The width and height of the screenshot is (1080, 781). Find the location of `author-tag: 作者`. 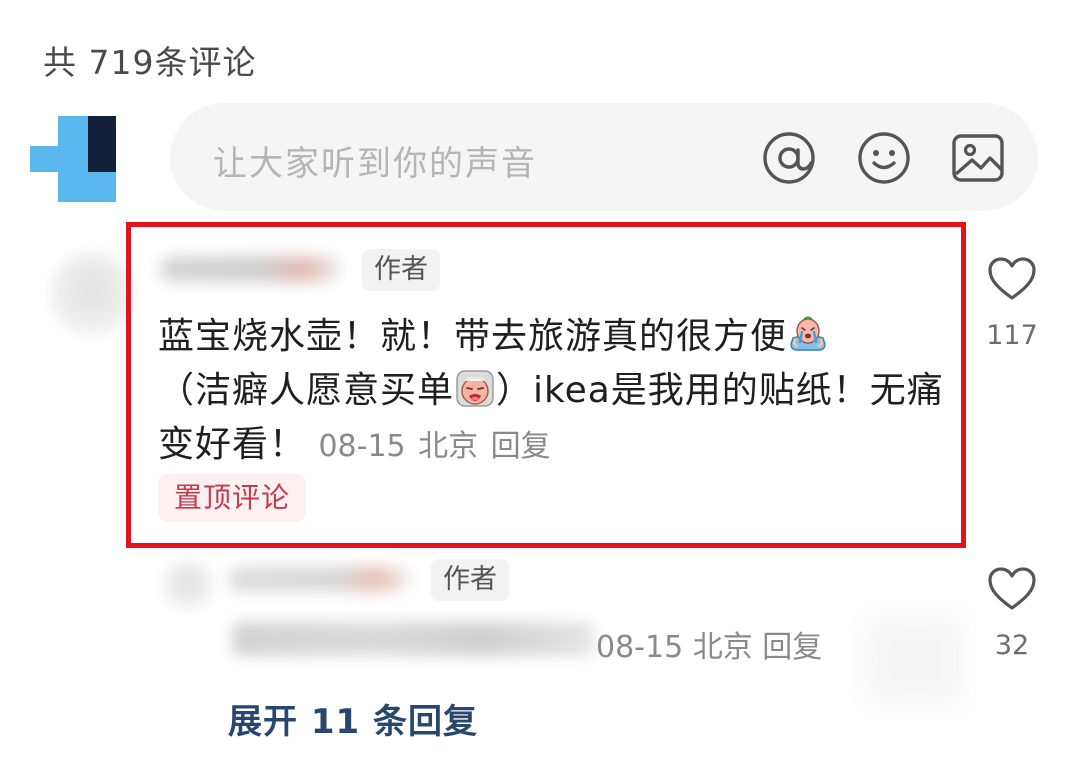

author-tag: 作者 is located at coordinates (470, 580).